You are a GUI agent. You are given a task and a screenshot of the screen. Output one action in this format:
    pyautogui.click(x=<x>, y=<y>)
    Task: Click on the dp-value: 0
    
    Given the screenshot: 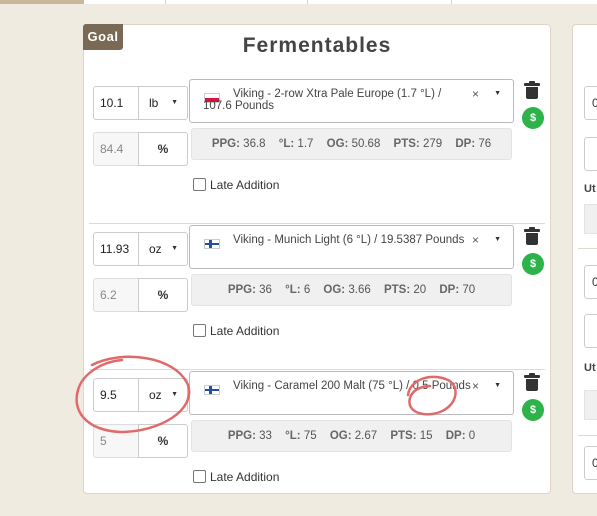 What is the action you would take?
    pyautogui.click(x=472, y=436)
    